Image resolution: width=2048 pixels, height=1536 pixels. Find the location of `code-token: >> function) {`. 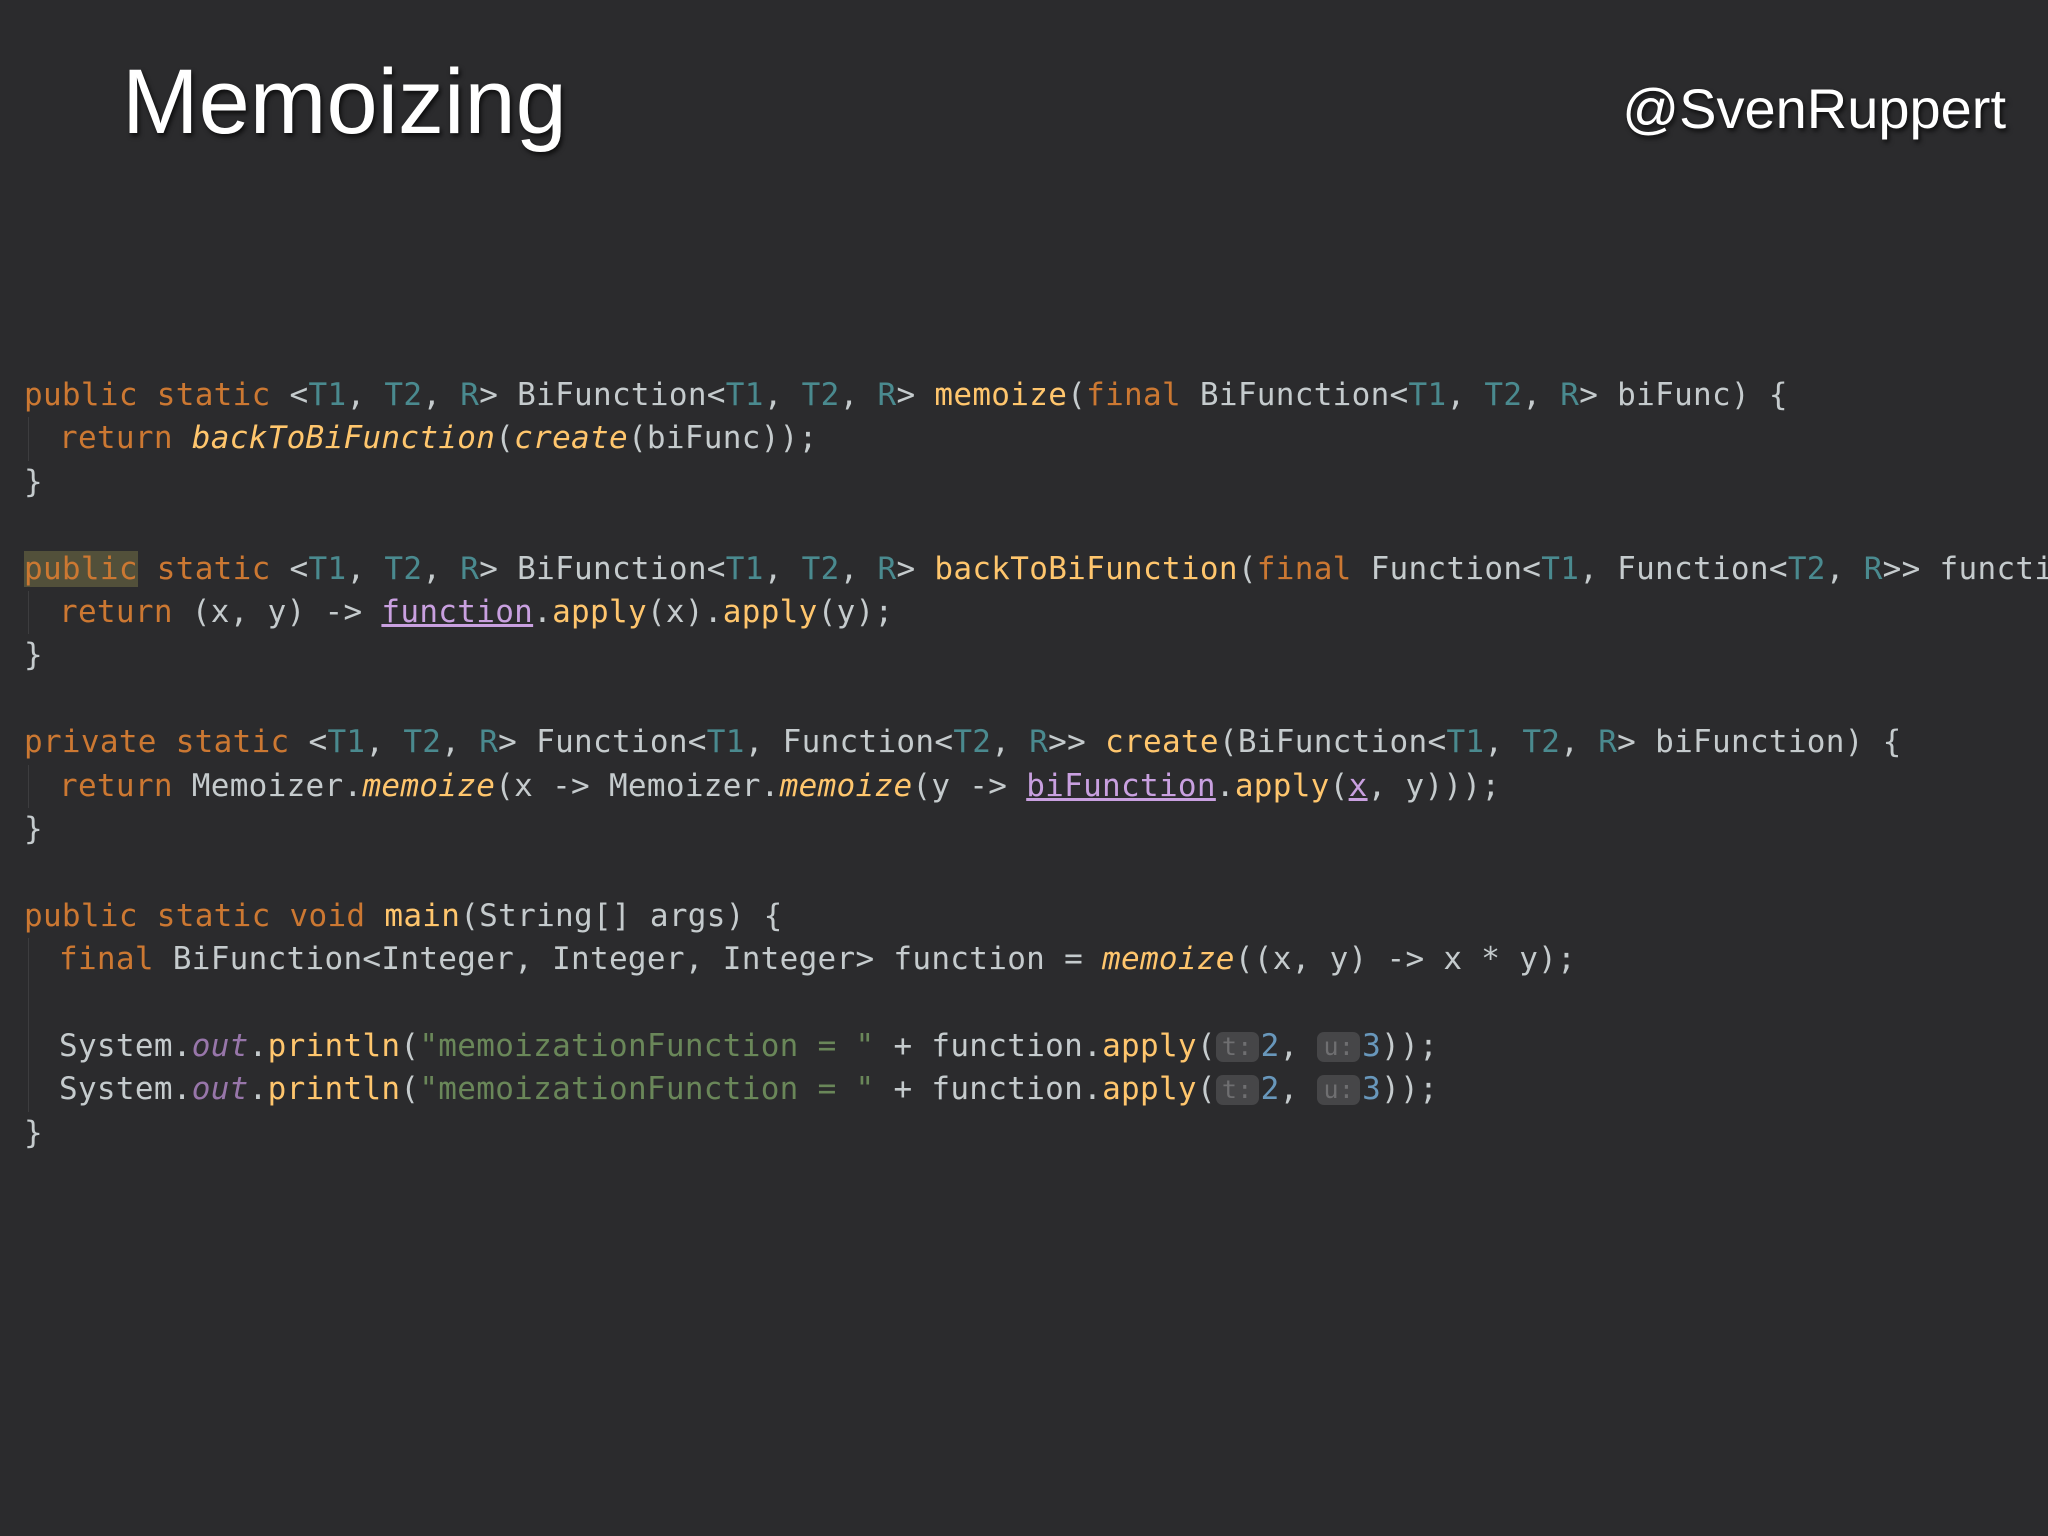

code-token: >> function) { is located at coordinates (1965, 568).